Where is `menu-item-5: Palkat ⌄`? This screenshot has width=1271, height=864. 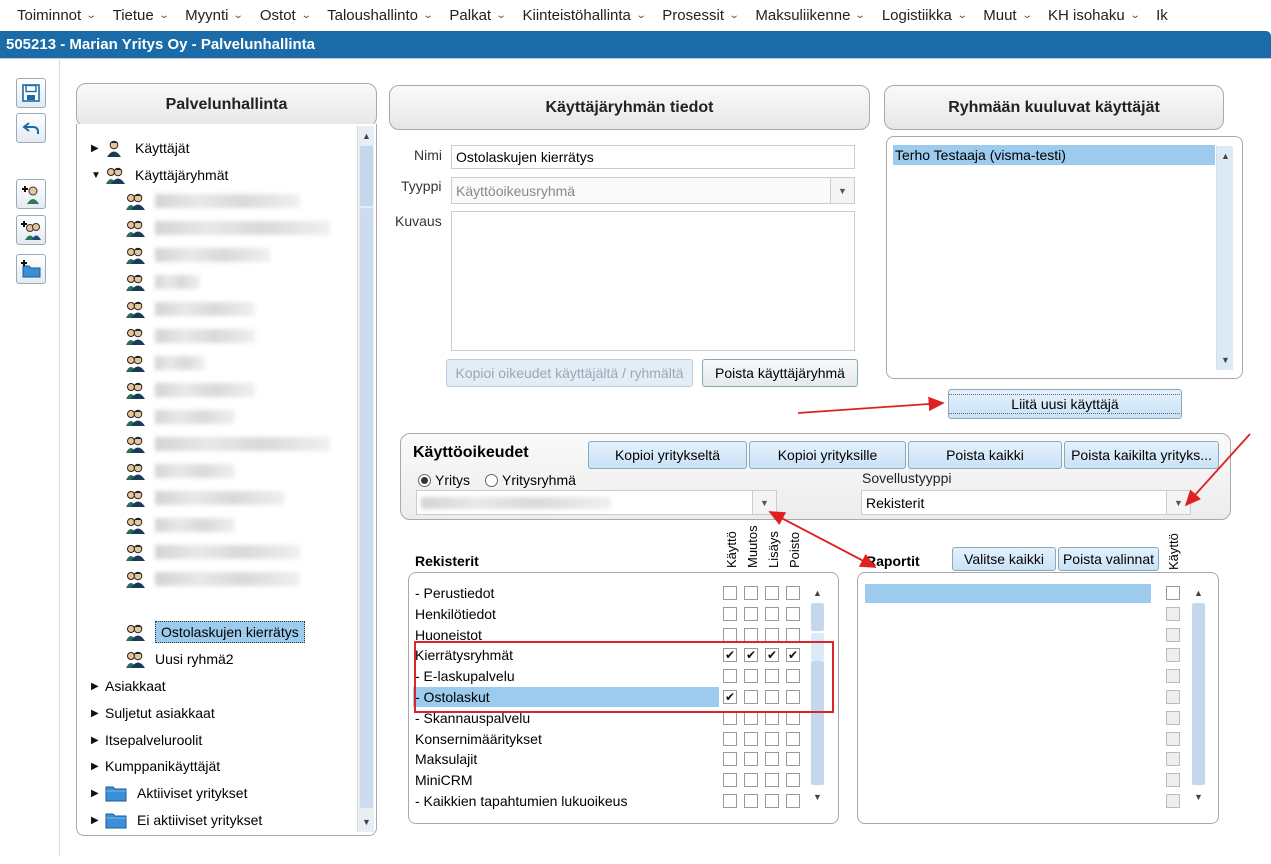 menu-item-5: Palkat ⌄ is located at coordinates (477, 15).